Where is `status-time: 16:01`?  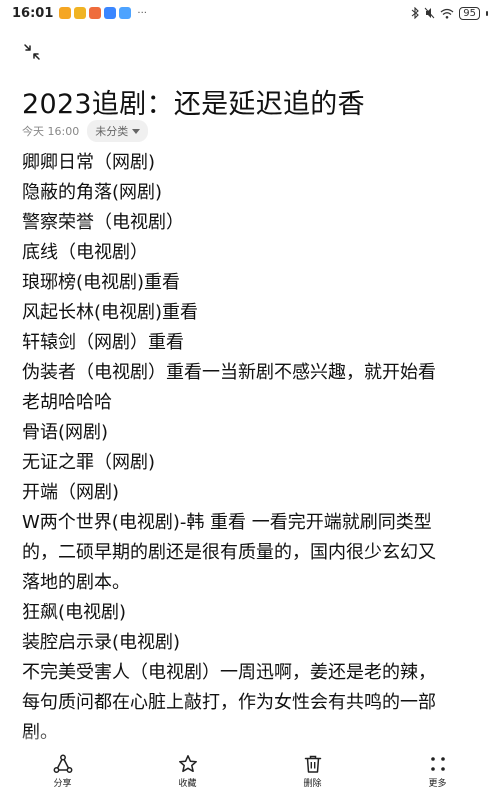
status-time: 16:01 is located at coordinates (33, 13).